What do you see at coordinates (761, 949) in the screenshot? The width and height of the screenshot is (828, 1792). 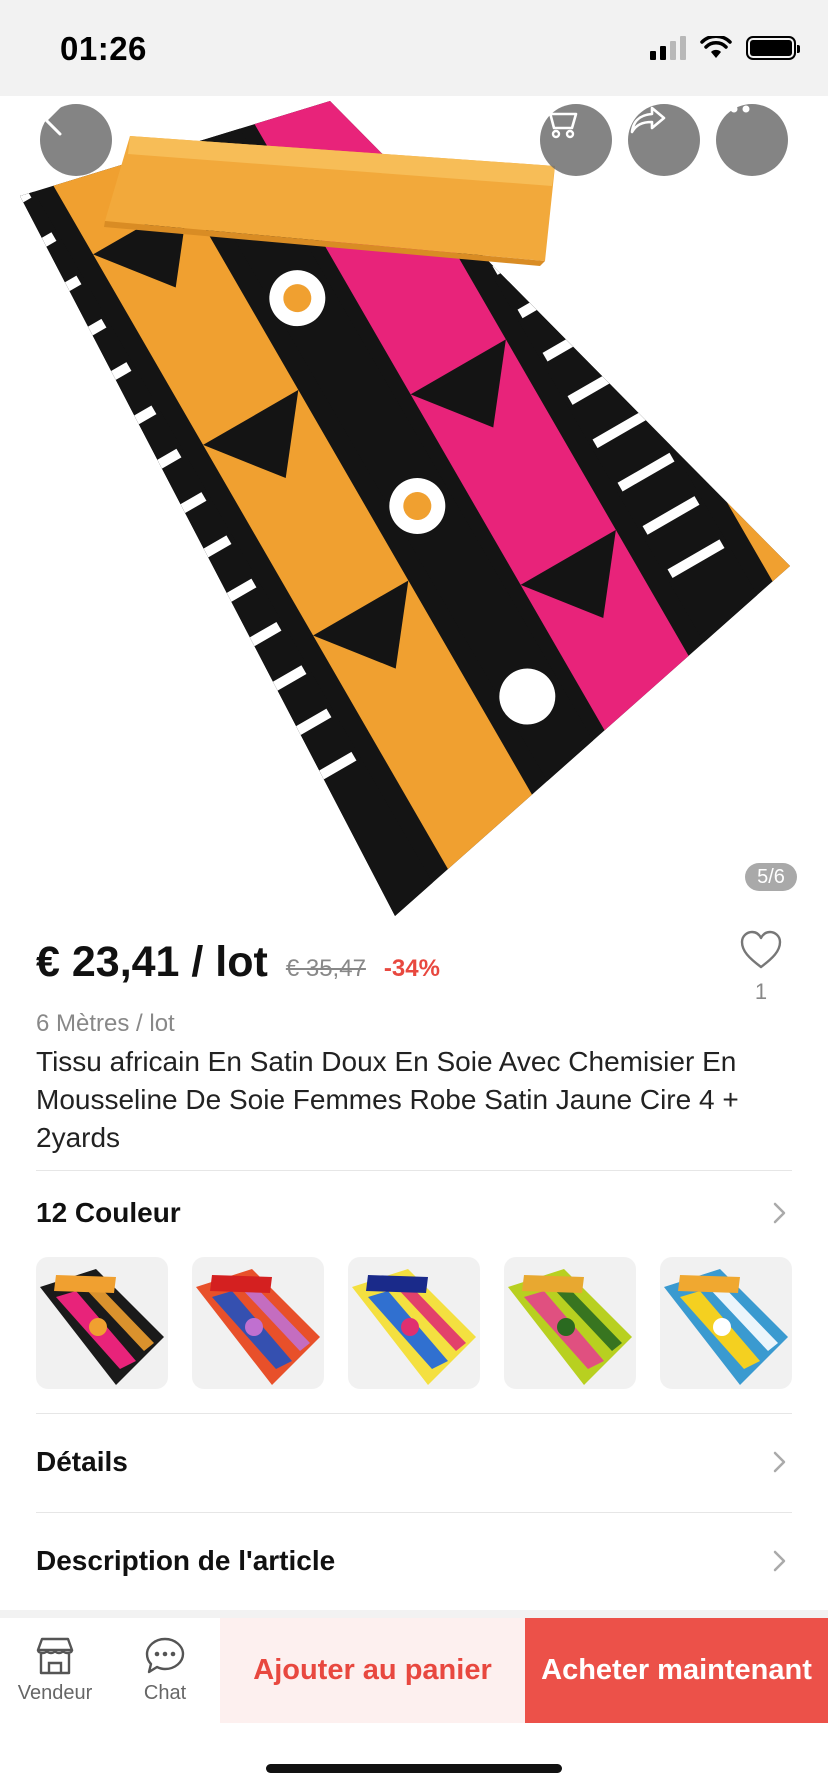 I see `heart-icon` at bounding box center [761, 949].